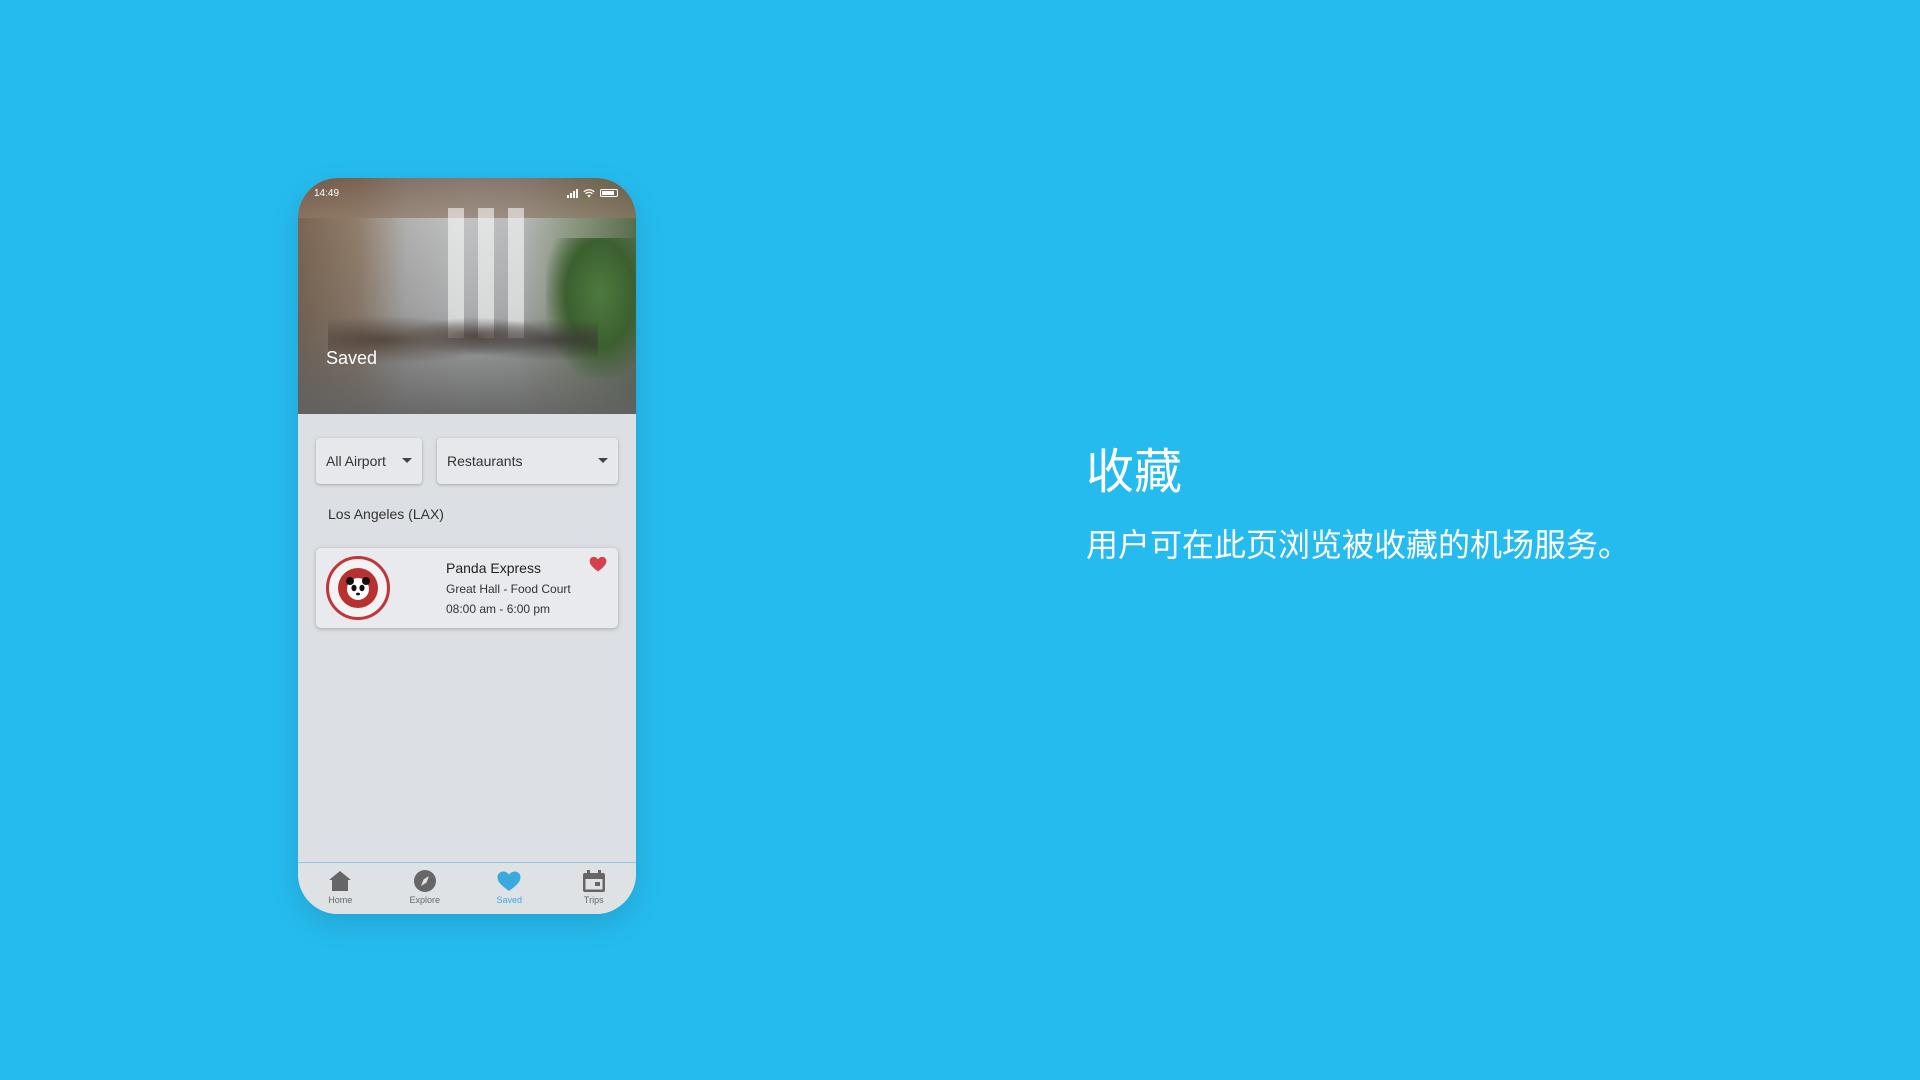  Describe the element at coordinates (498, 609) in the screenshot. I see `saved-item-hours: 08:00 am - 6:00 pm` at that location.